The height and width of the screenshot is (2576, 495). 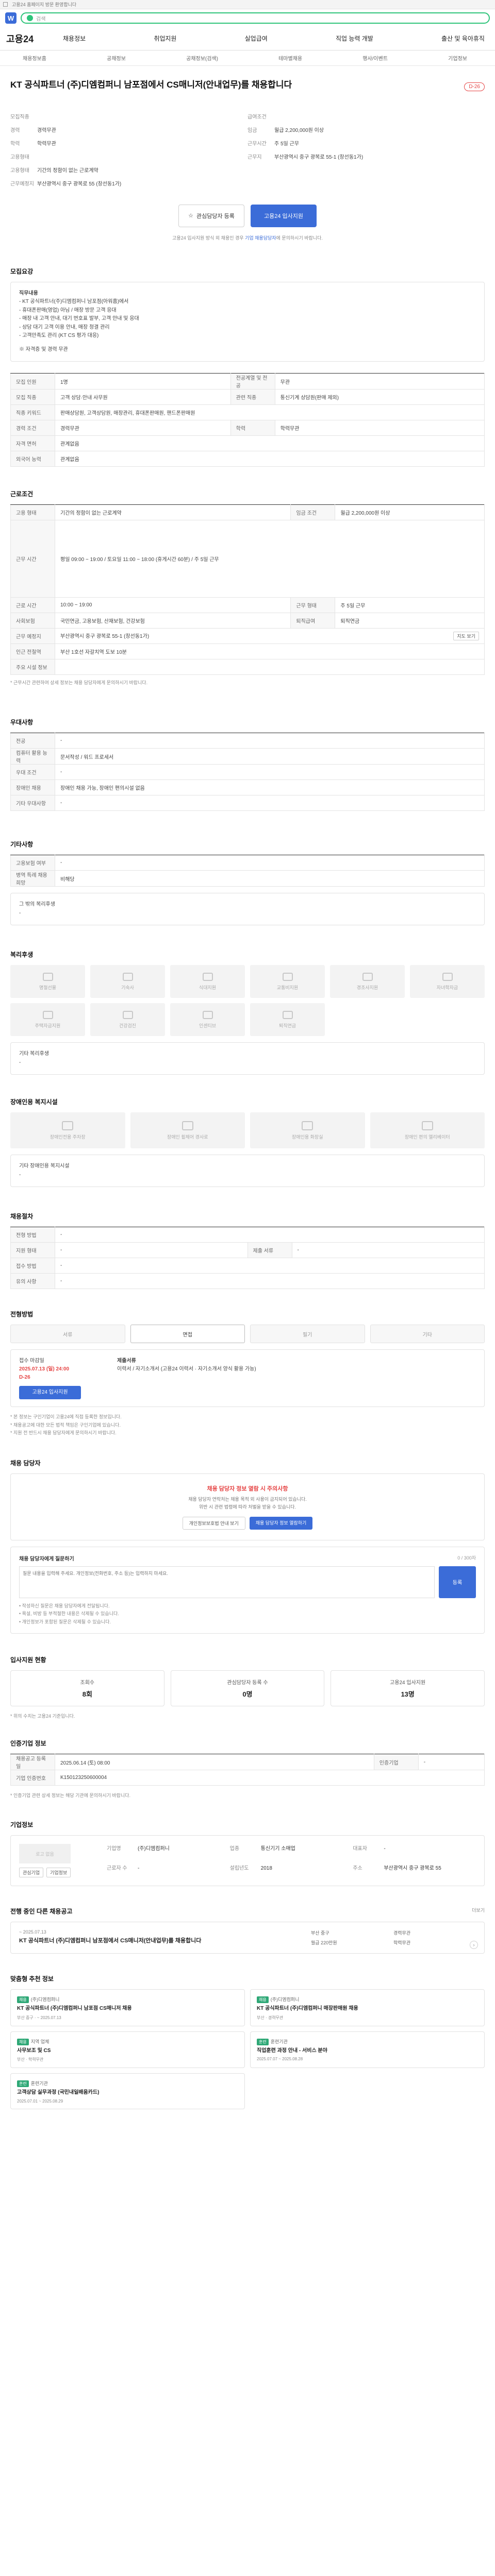 What do you see at coordinates (30, 18) in the screenshot?
I see `search-icon` at bounding box center [30, 18].